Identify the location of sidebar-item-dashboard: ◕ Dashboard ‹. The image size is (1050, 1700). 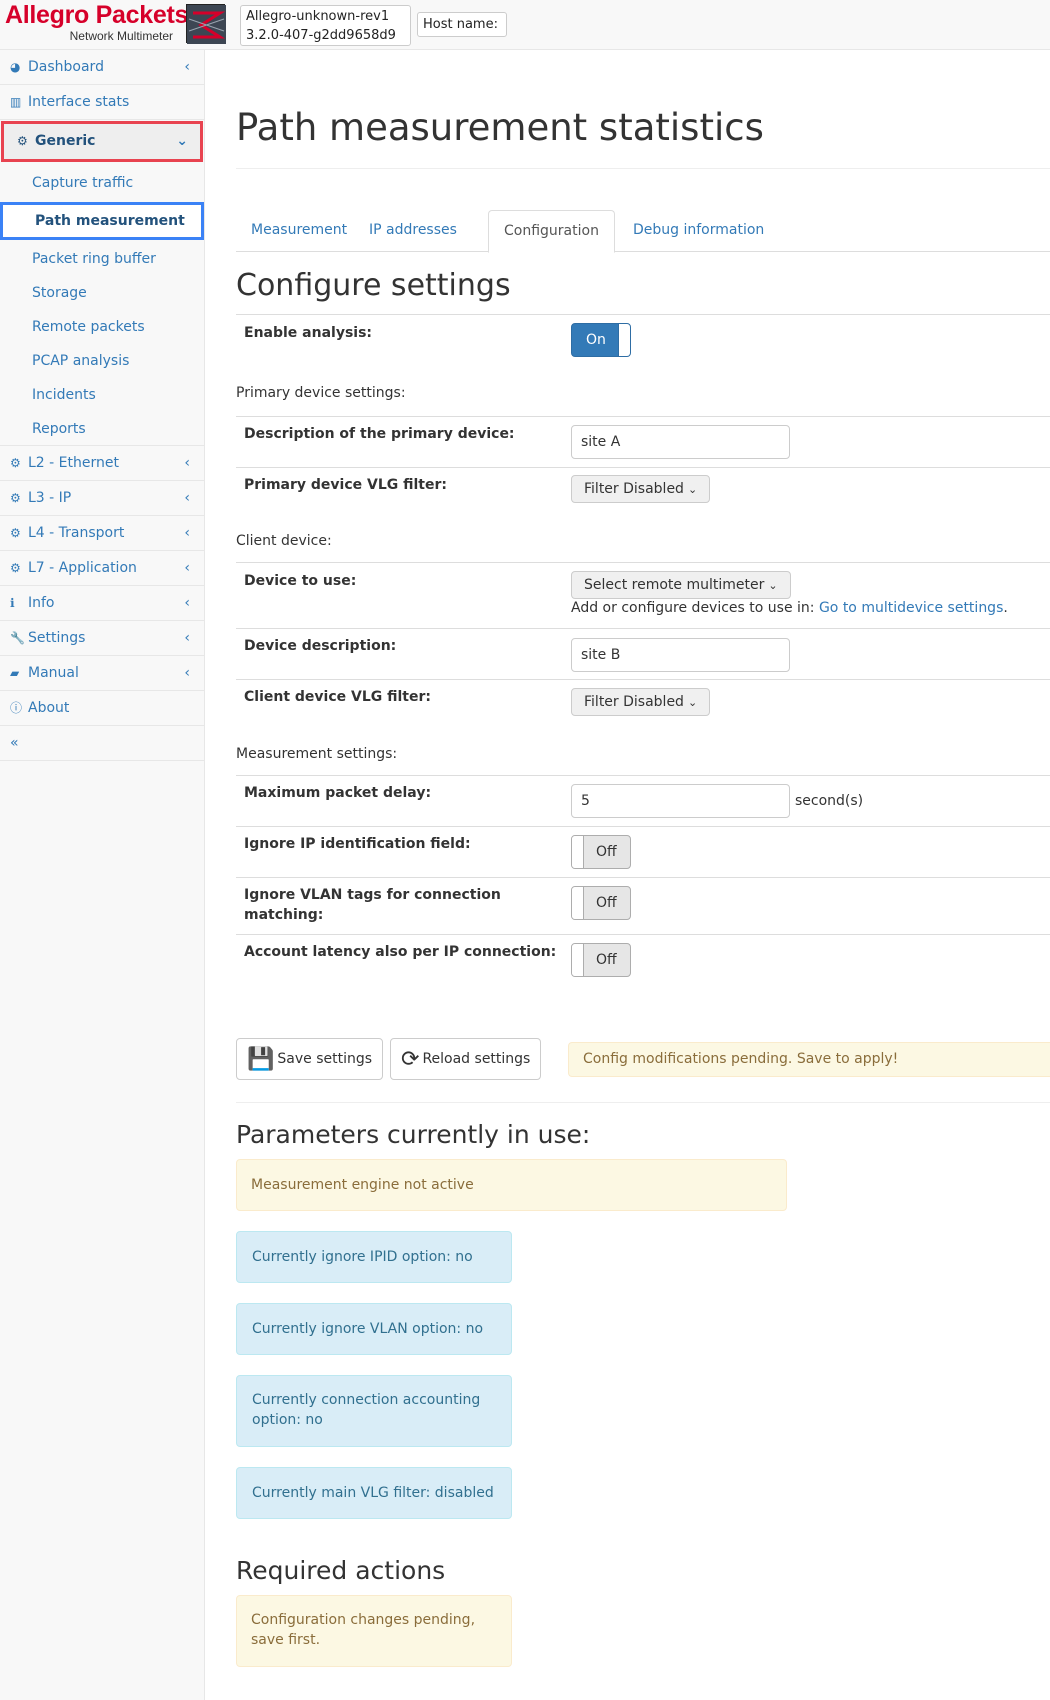
(102, 67).